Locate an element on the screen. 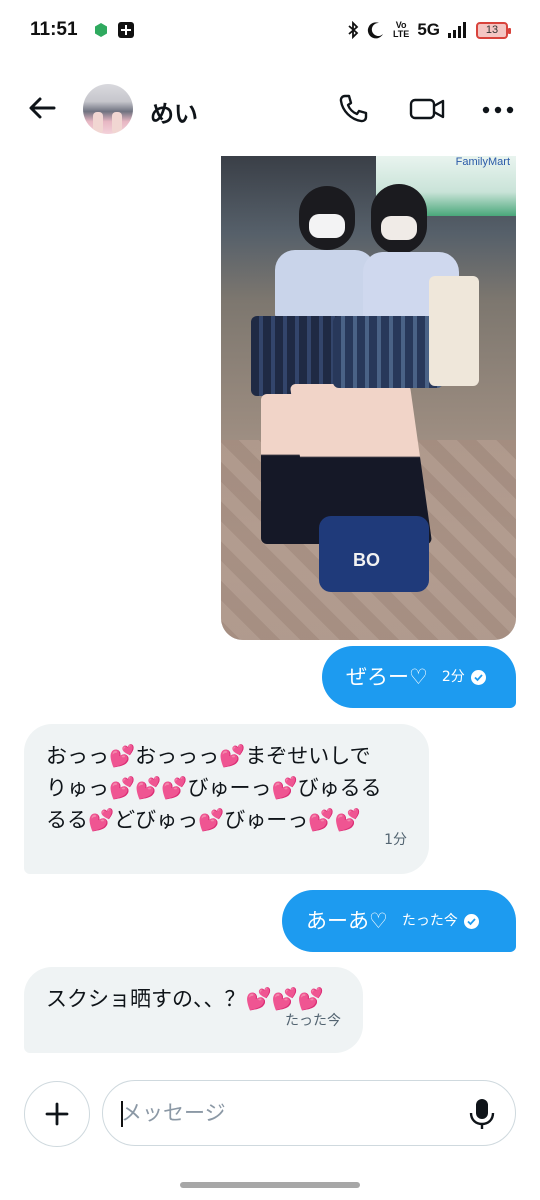  signal-strength-icon is located at coordinates (457, 30).